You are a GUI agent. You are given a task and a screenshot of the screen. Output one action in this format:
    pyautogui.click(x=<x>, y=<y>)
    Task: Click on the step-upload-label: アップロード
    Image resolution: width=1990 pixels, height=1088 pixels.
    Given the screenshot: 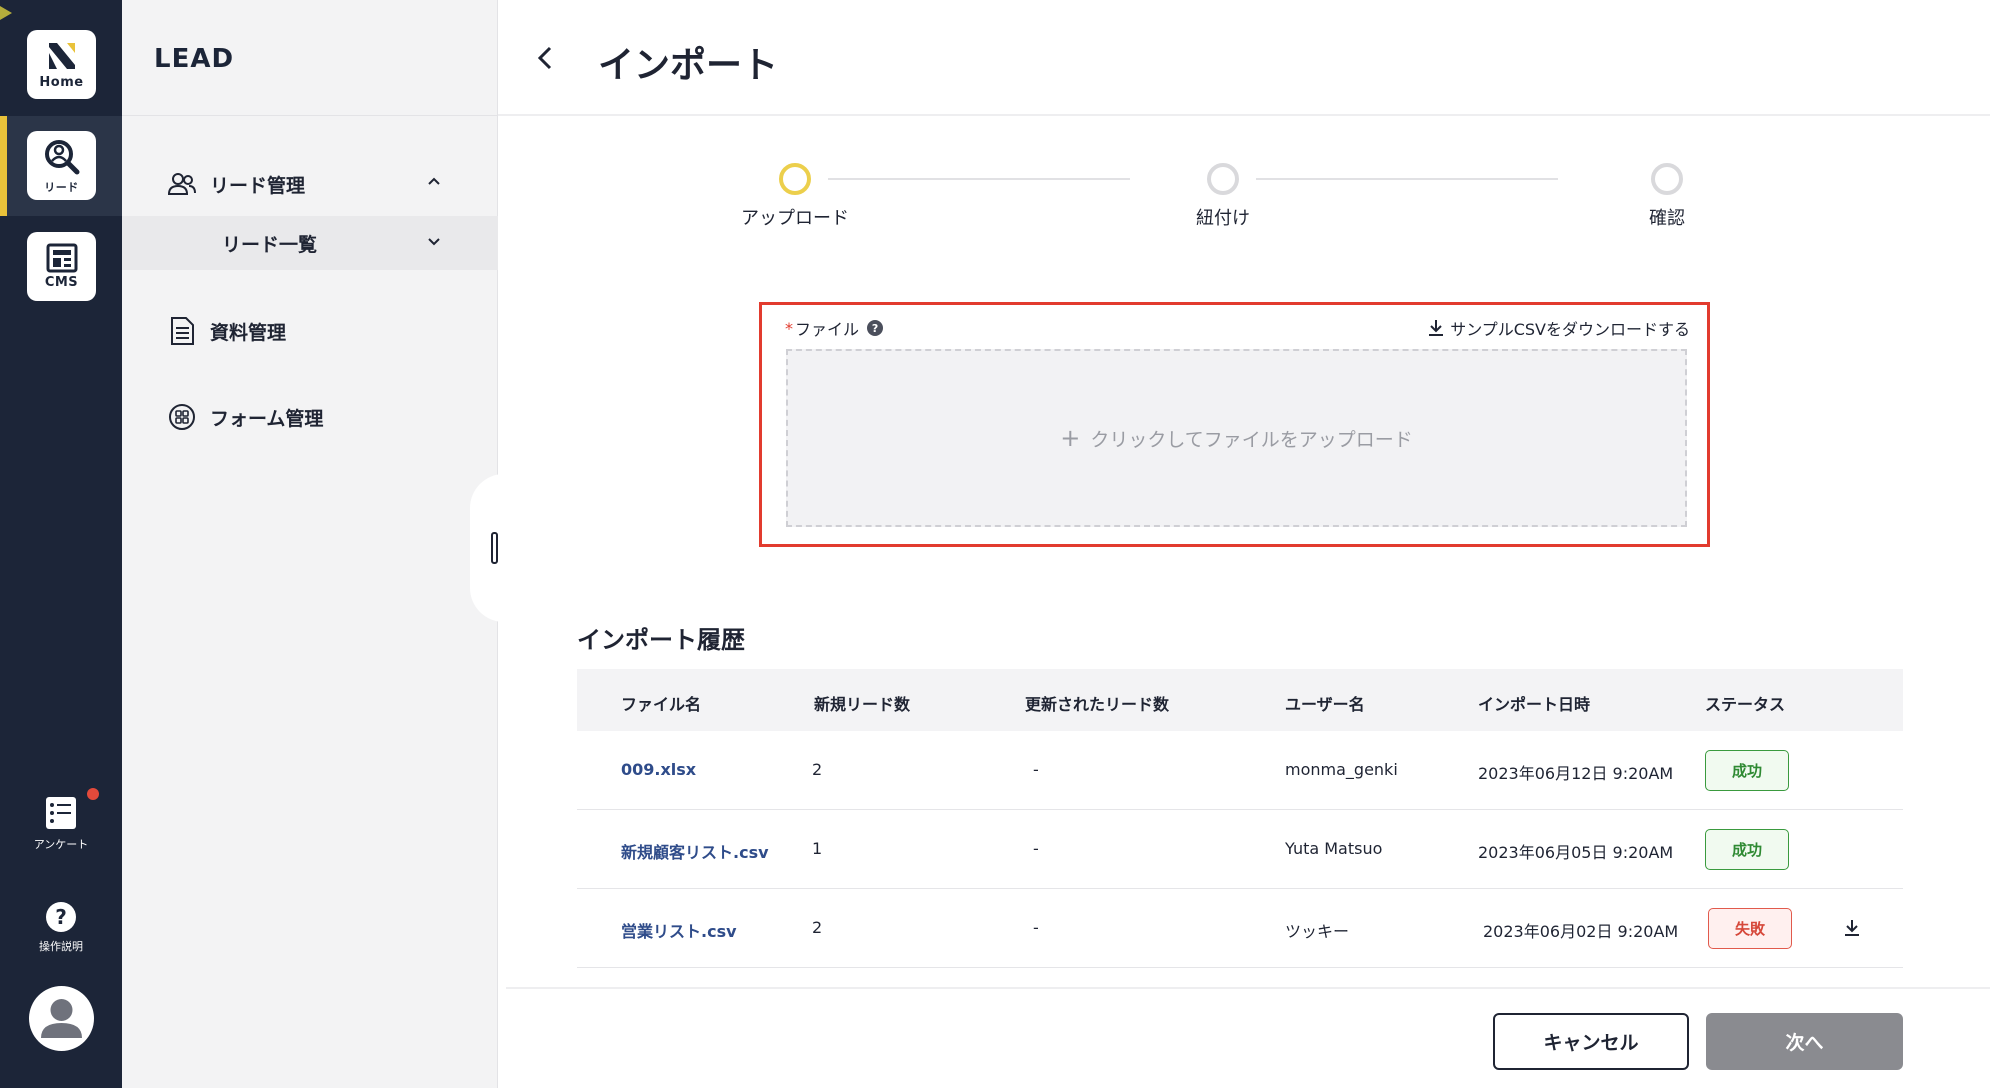 What is the action you would take?
    pyautogui.click(x=795, y=218)
    